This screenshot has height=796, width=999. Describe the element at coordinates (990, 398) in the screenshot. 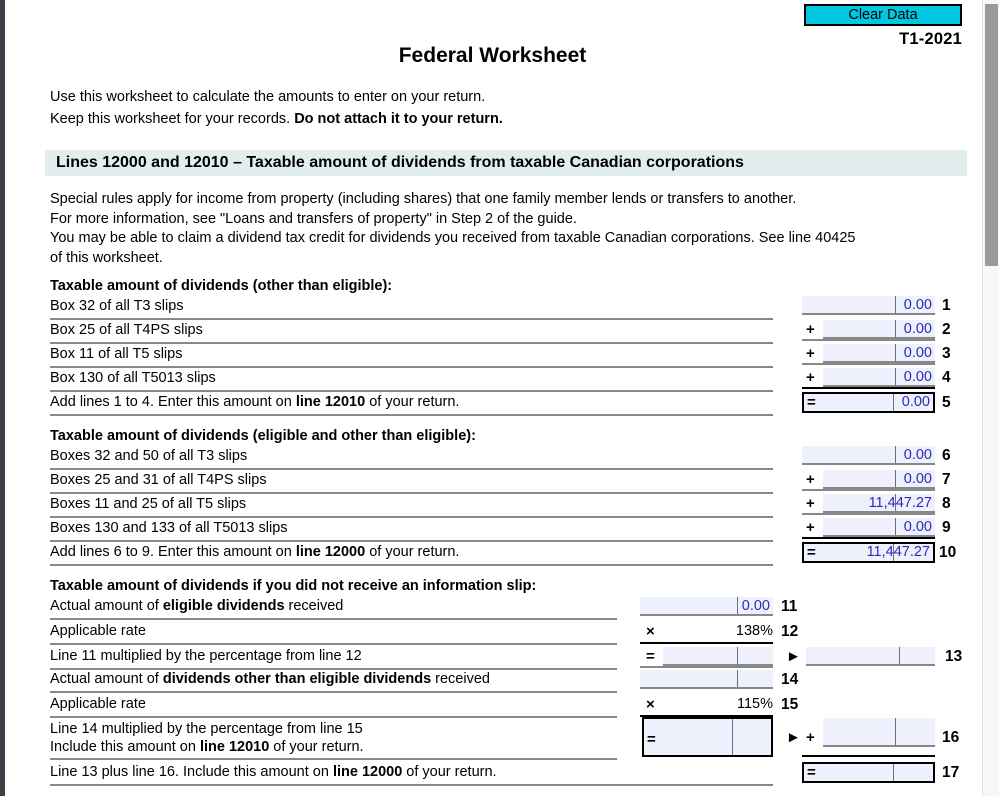

I see `vertical-scrollbar` at that location.